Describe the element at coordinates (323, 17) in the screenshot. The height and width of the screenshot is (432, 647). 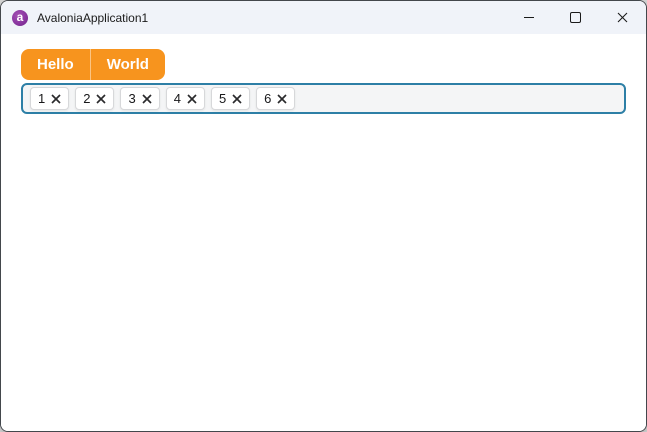
I see `title-bar: a AvaloniaApplication1` at that location.